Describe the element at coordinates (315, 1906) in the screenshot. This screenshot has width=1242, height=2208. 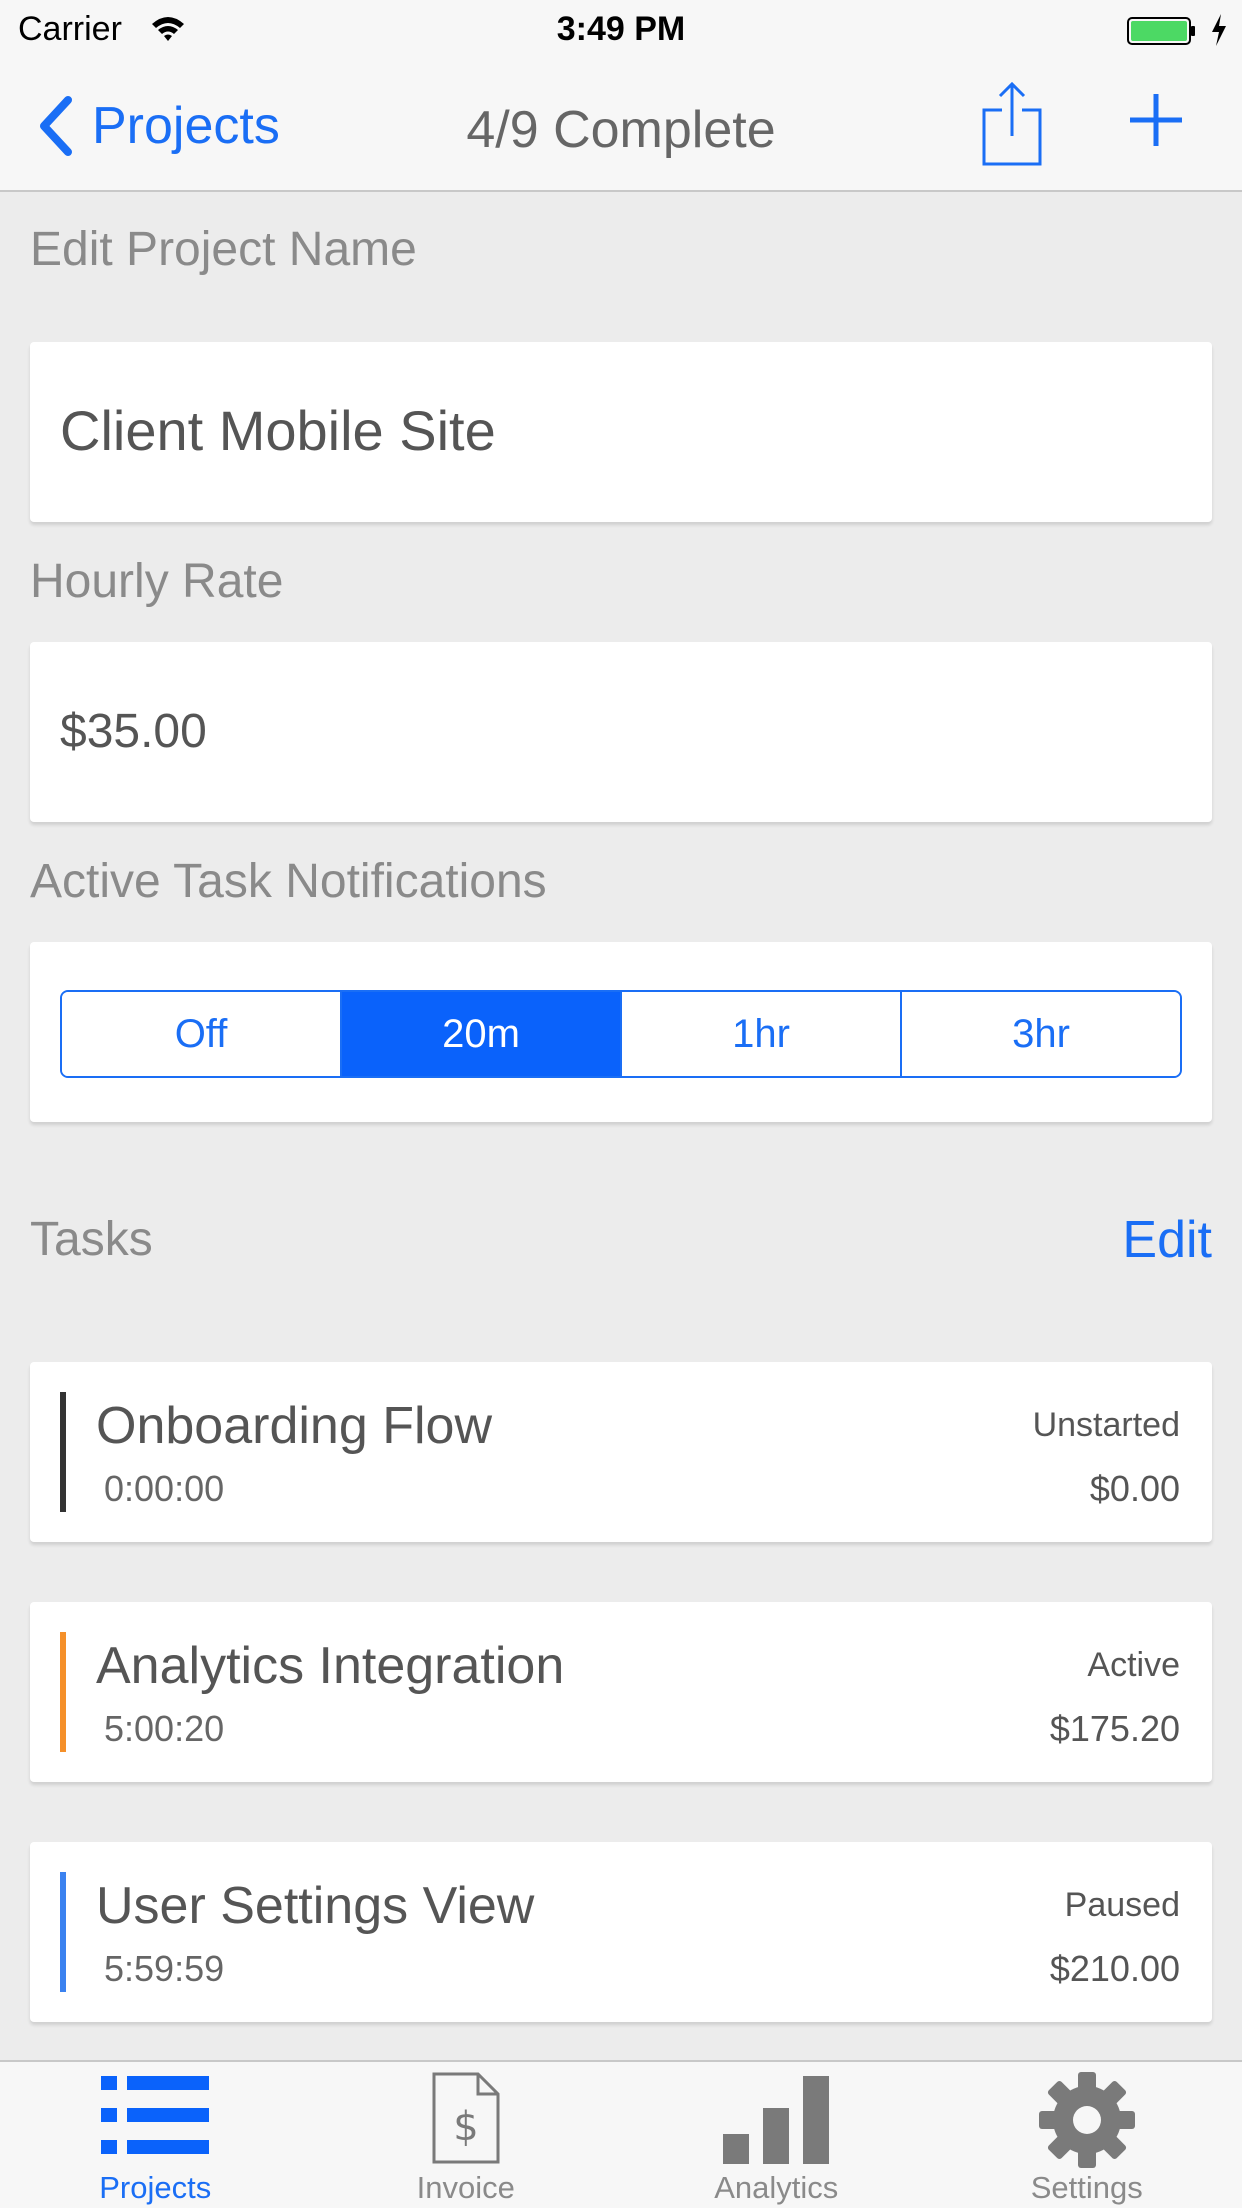
I see `task-name: User Settings View` at that location.